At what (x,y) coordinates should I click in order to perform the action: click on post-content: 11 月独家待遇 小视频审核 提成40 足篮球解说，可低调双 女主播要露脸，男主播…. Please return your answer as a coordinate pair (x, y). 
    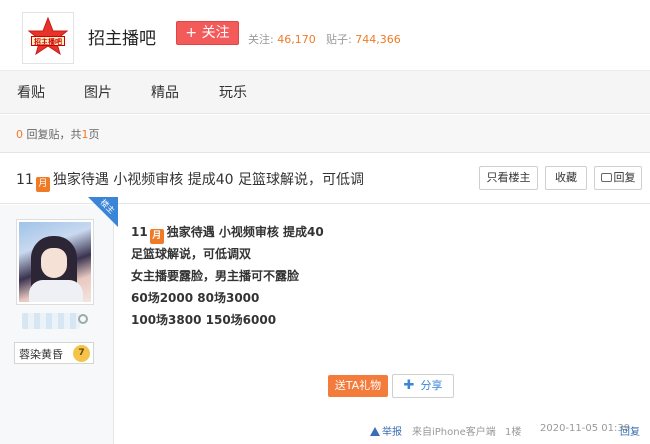
    Looking at the image, I should click on (227, 278).